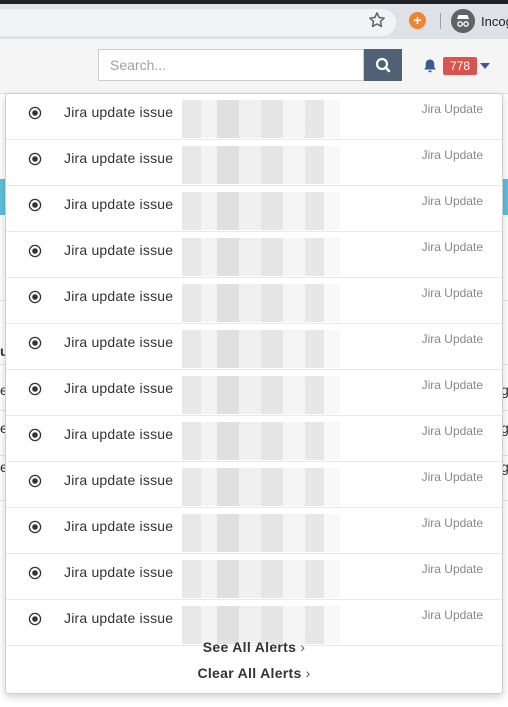 This screenshot has height=707, width=508. I want to click on browser-toolbar: + Incog, so click(254, 21).